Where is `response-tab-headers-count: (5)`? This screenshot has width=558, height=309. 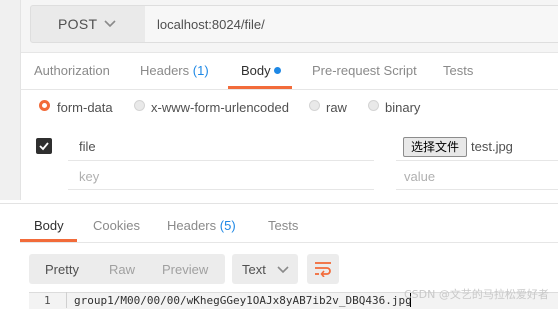 response-tab-headers-count: (5) is located at coordinates (227, 225).